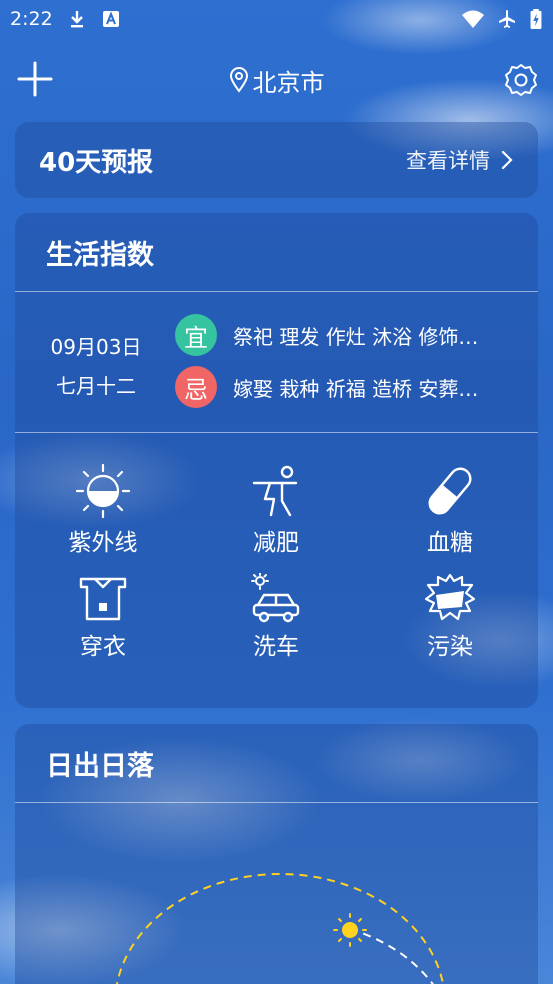  What do you see at coordinates (450, 647) in the screenshot?
I see `index-label: 污染` at bounding box center [450, 647].